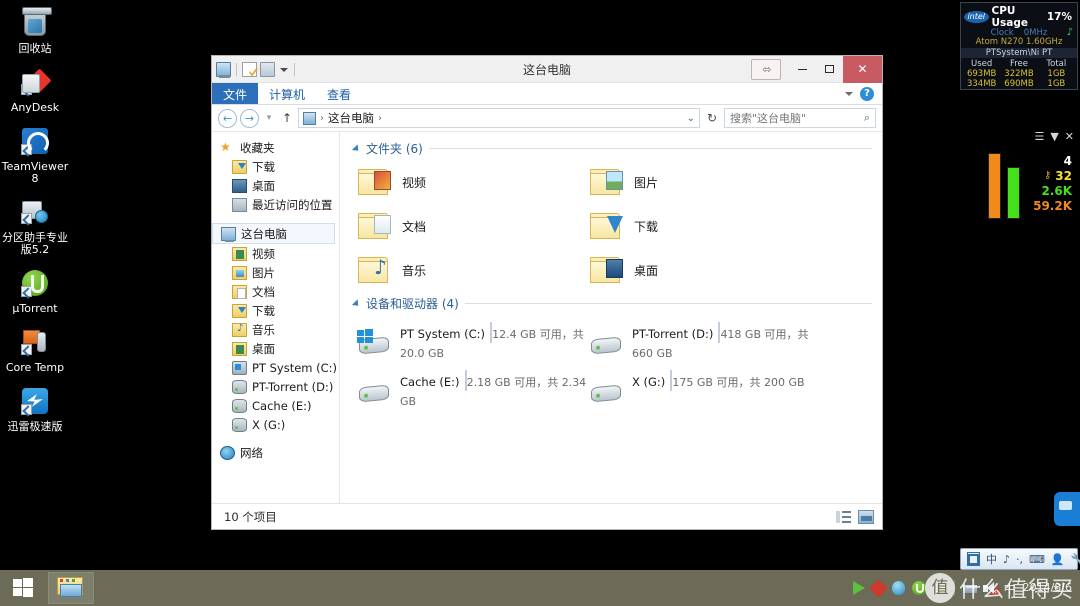 The width and height of the screenshot is (1080, 606). Describe the element at coordinates (918, 588) in the screenshot. I see `utorrent-tray-icon` at that location.